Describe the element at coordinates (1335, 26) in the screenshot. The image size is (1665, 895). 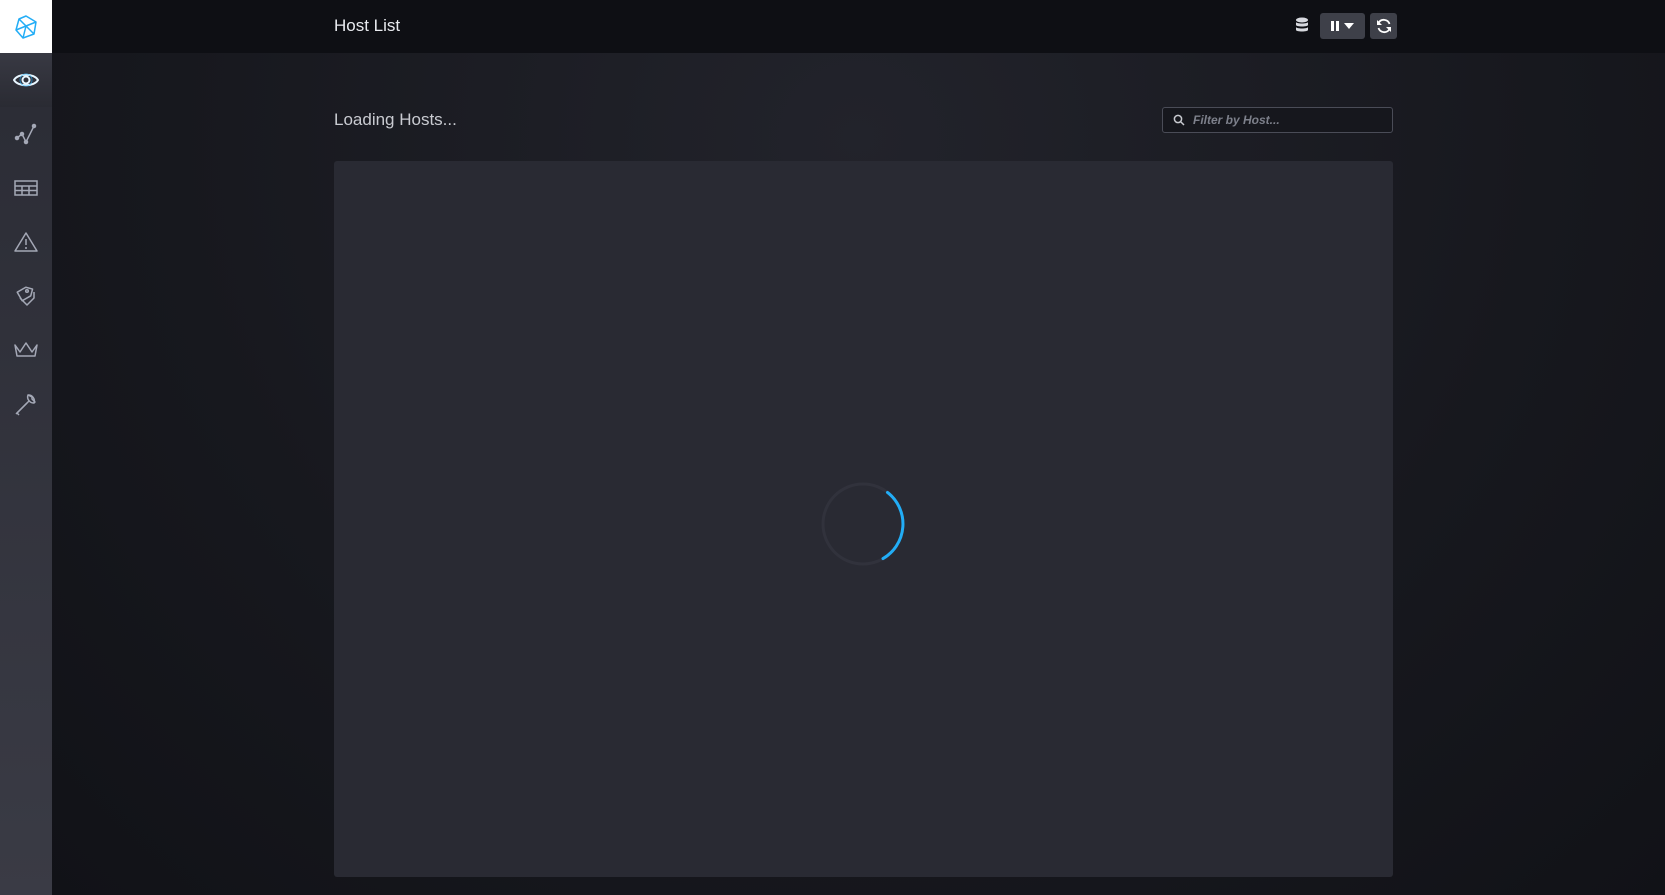
I see `pause-icon` at that location.